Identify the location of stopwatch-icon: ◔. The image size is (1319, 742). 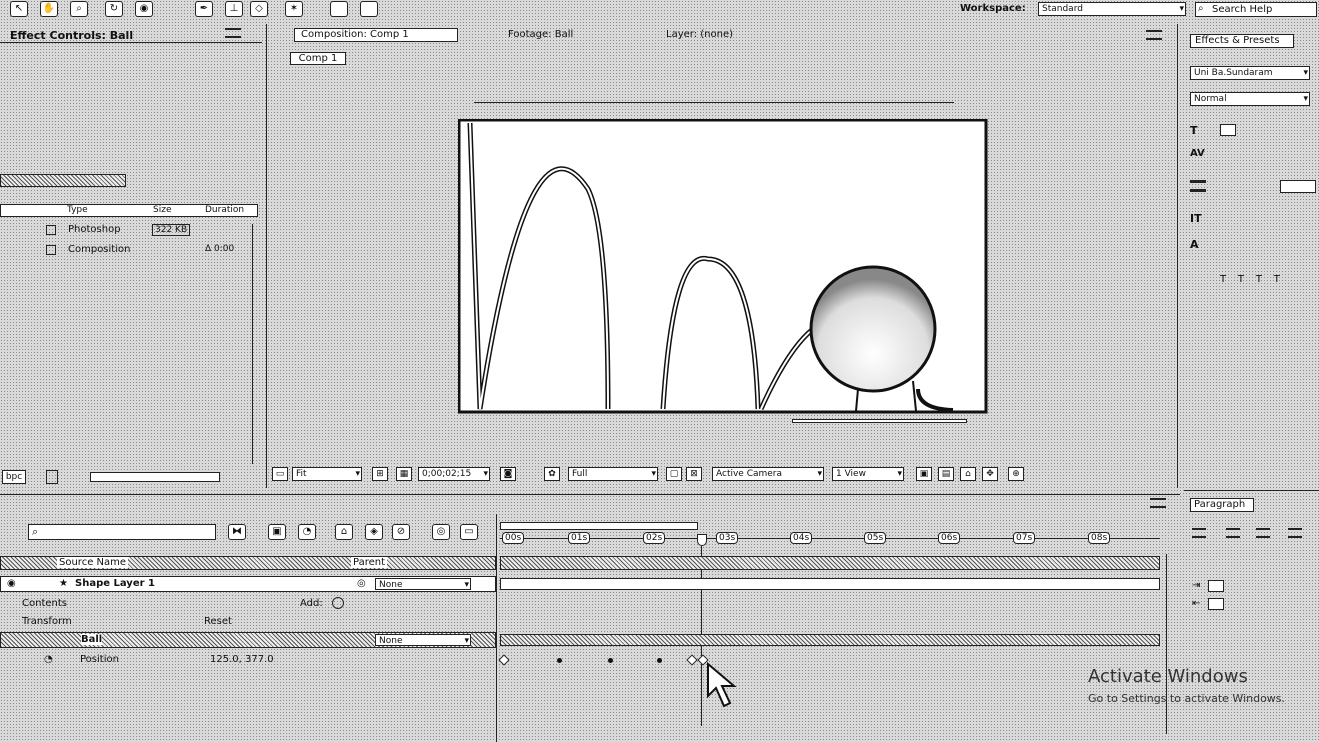
(48, 659).